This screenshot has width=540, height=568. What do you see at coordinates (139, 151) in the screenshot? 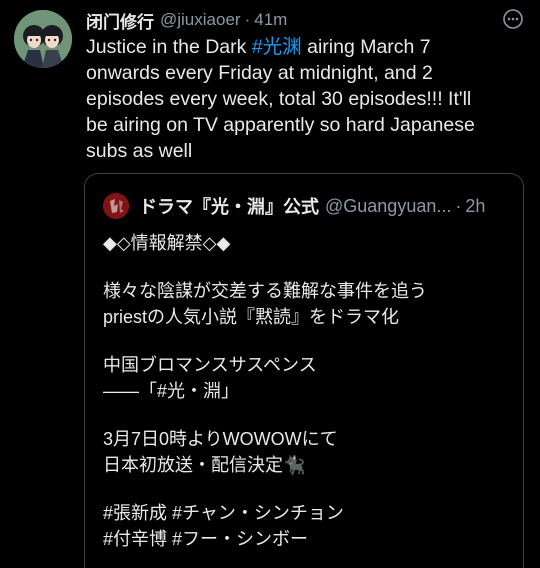
I see `tweet-text-line: subs as well` at bounding box center [139, 151].